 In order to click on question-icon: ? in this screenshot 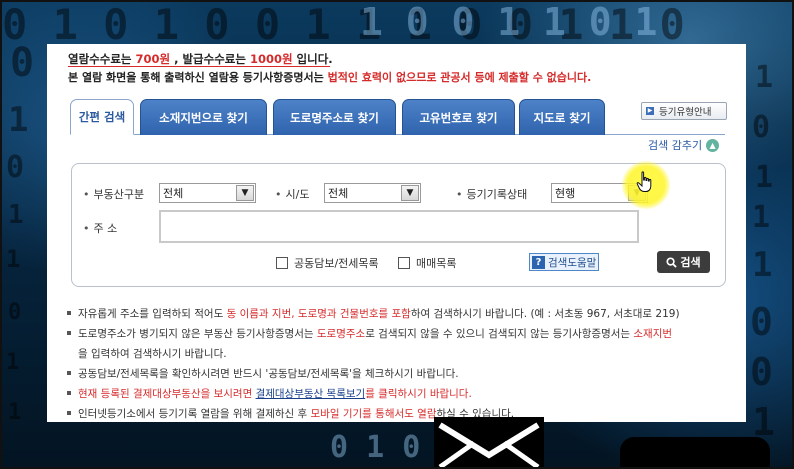, I will do `click(538, 262)`.